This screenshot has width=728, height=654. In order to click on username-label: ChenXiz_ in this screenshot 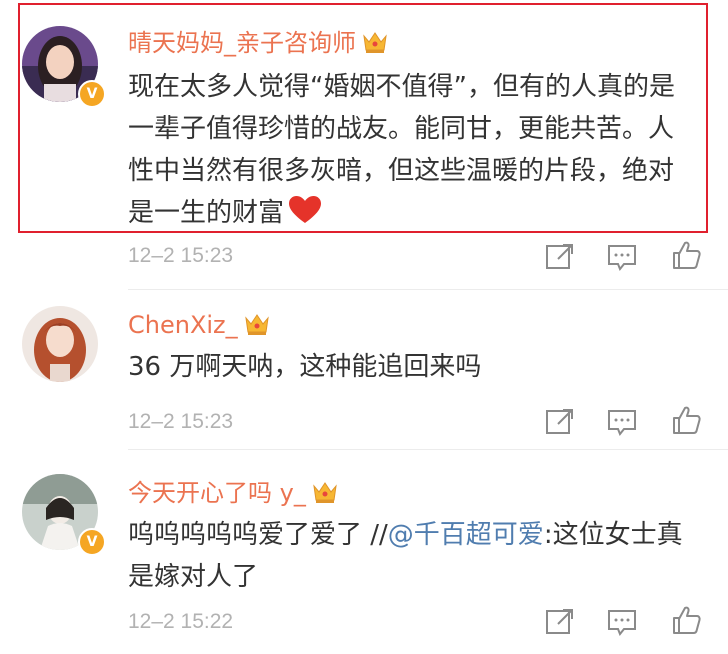, I will do `click(183, 325)`.